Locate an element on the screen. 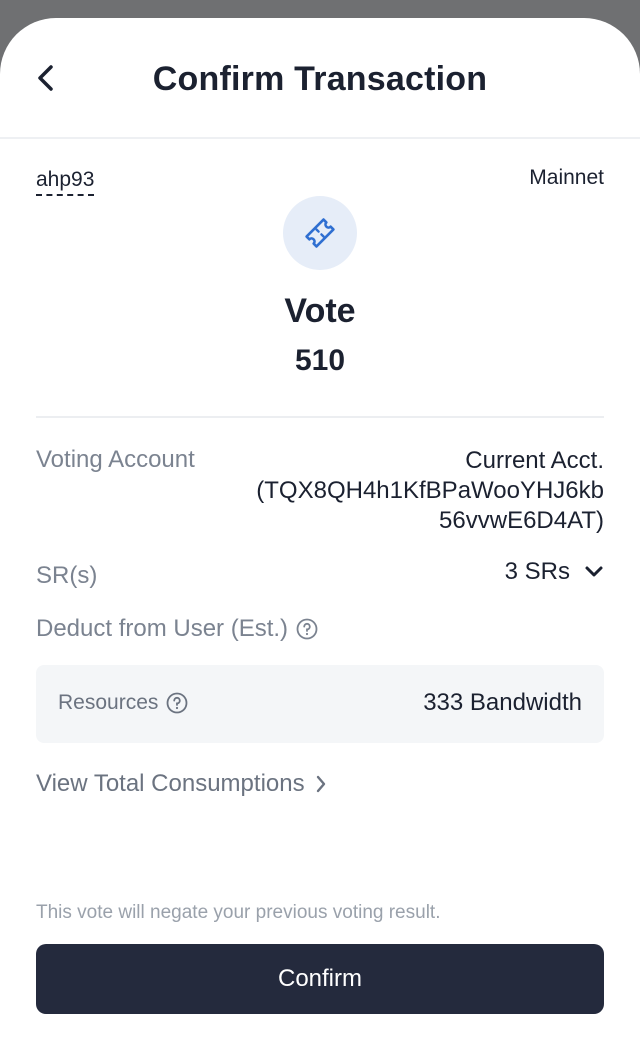 The image size is (640, 1050). resources-label: Resources is located at coordinates (108, 702).